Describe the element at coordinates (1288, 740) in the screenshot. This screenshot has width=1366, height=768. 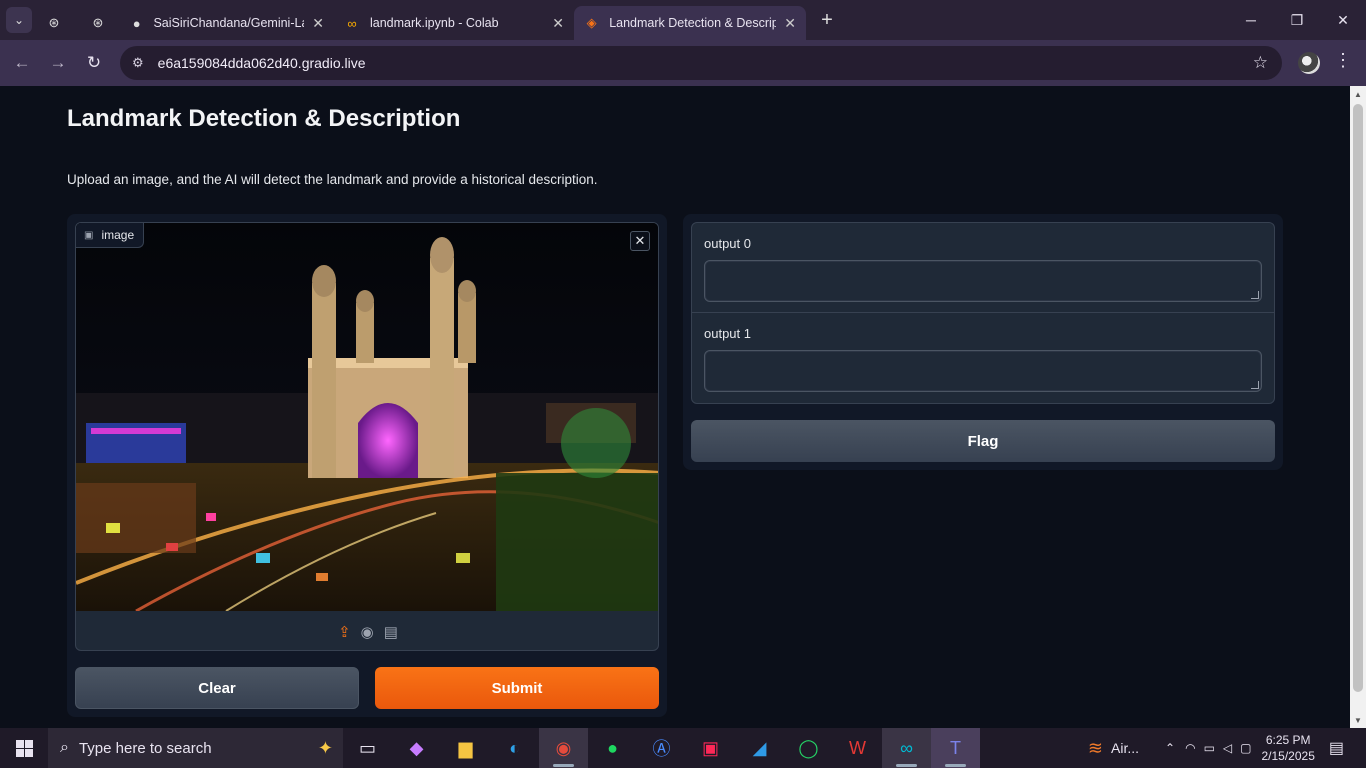
I see `clock-time: 6:25 PM` at that location.